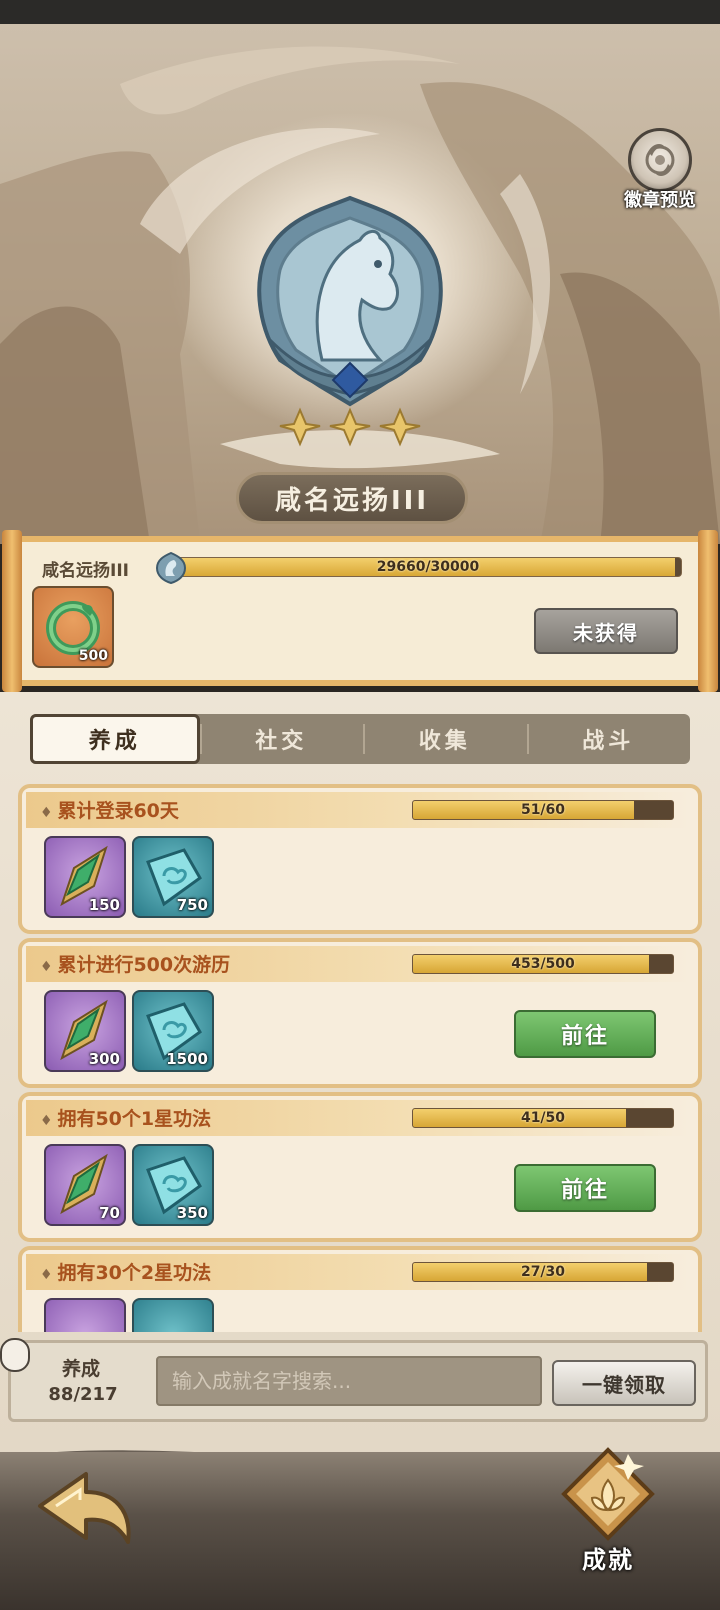 Image resolution: width=720 pixels, height=1610 pixels. I want to click on scroll-rod-left, so click(12, 611).